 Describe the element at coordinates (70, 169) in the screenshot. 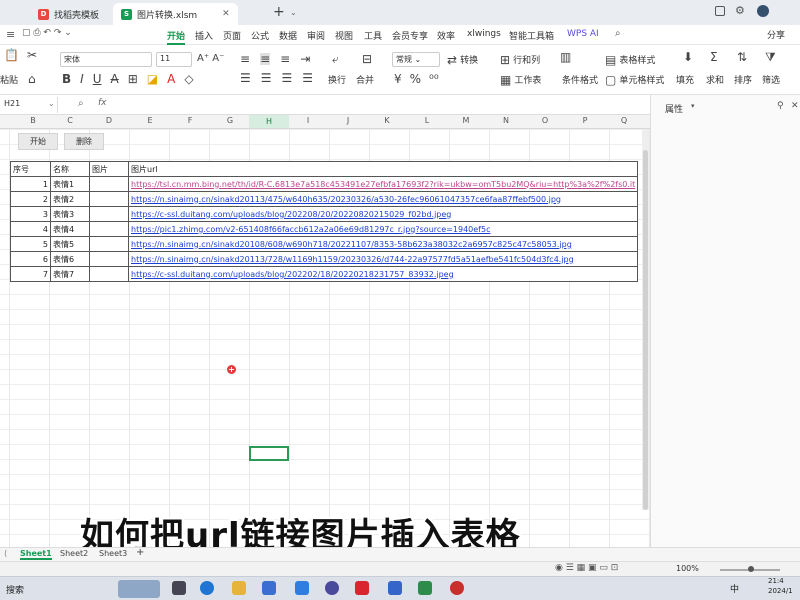

I see `header-cell: 名称` at that location.